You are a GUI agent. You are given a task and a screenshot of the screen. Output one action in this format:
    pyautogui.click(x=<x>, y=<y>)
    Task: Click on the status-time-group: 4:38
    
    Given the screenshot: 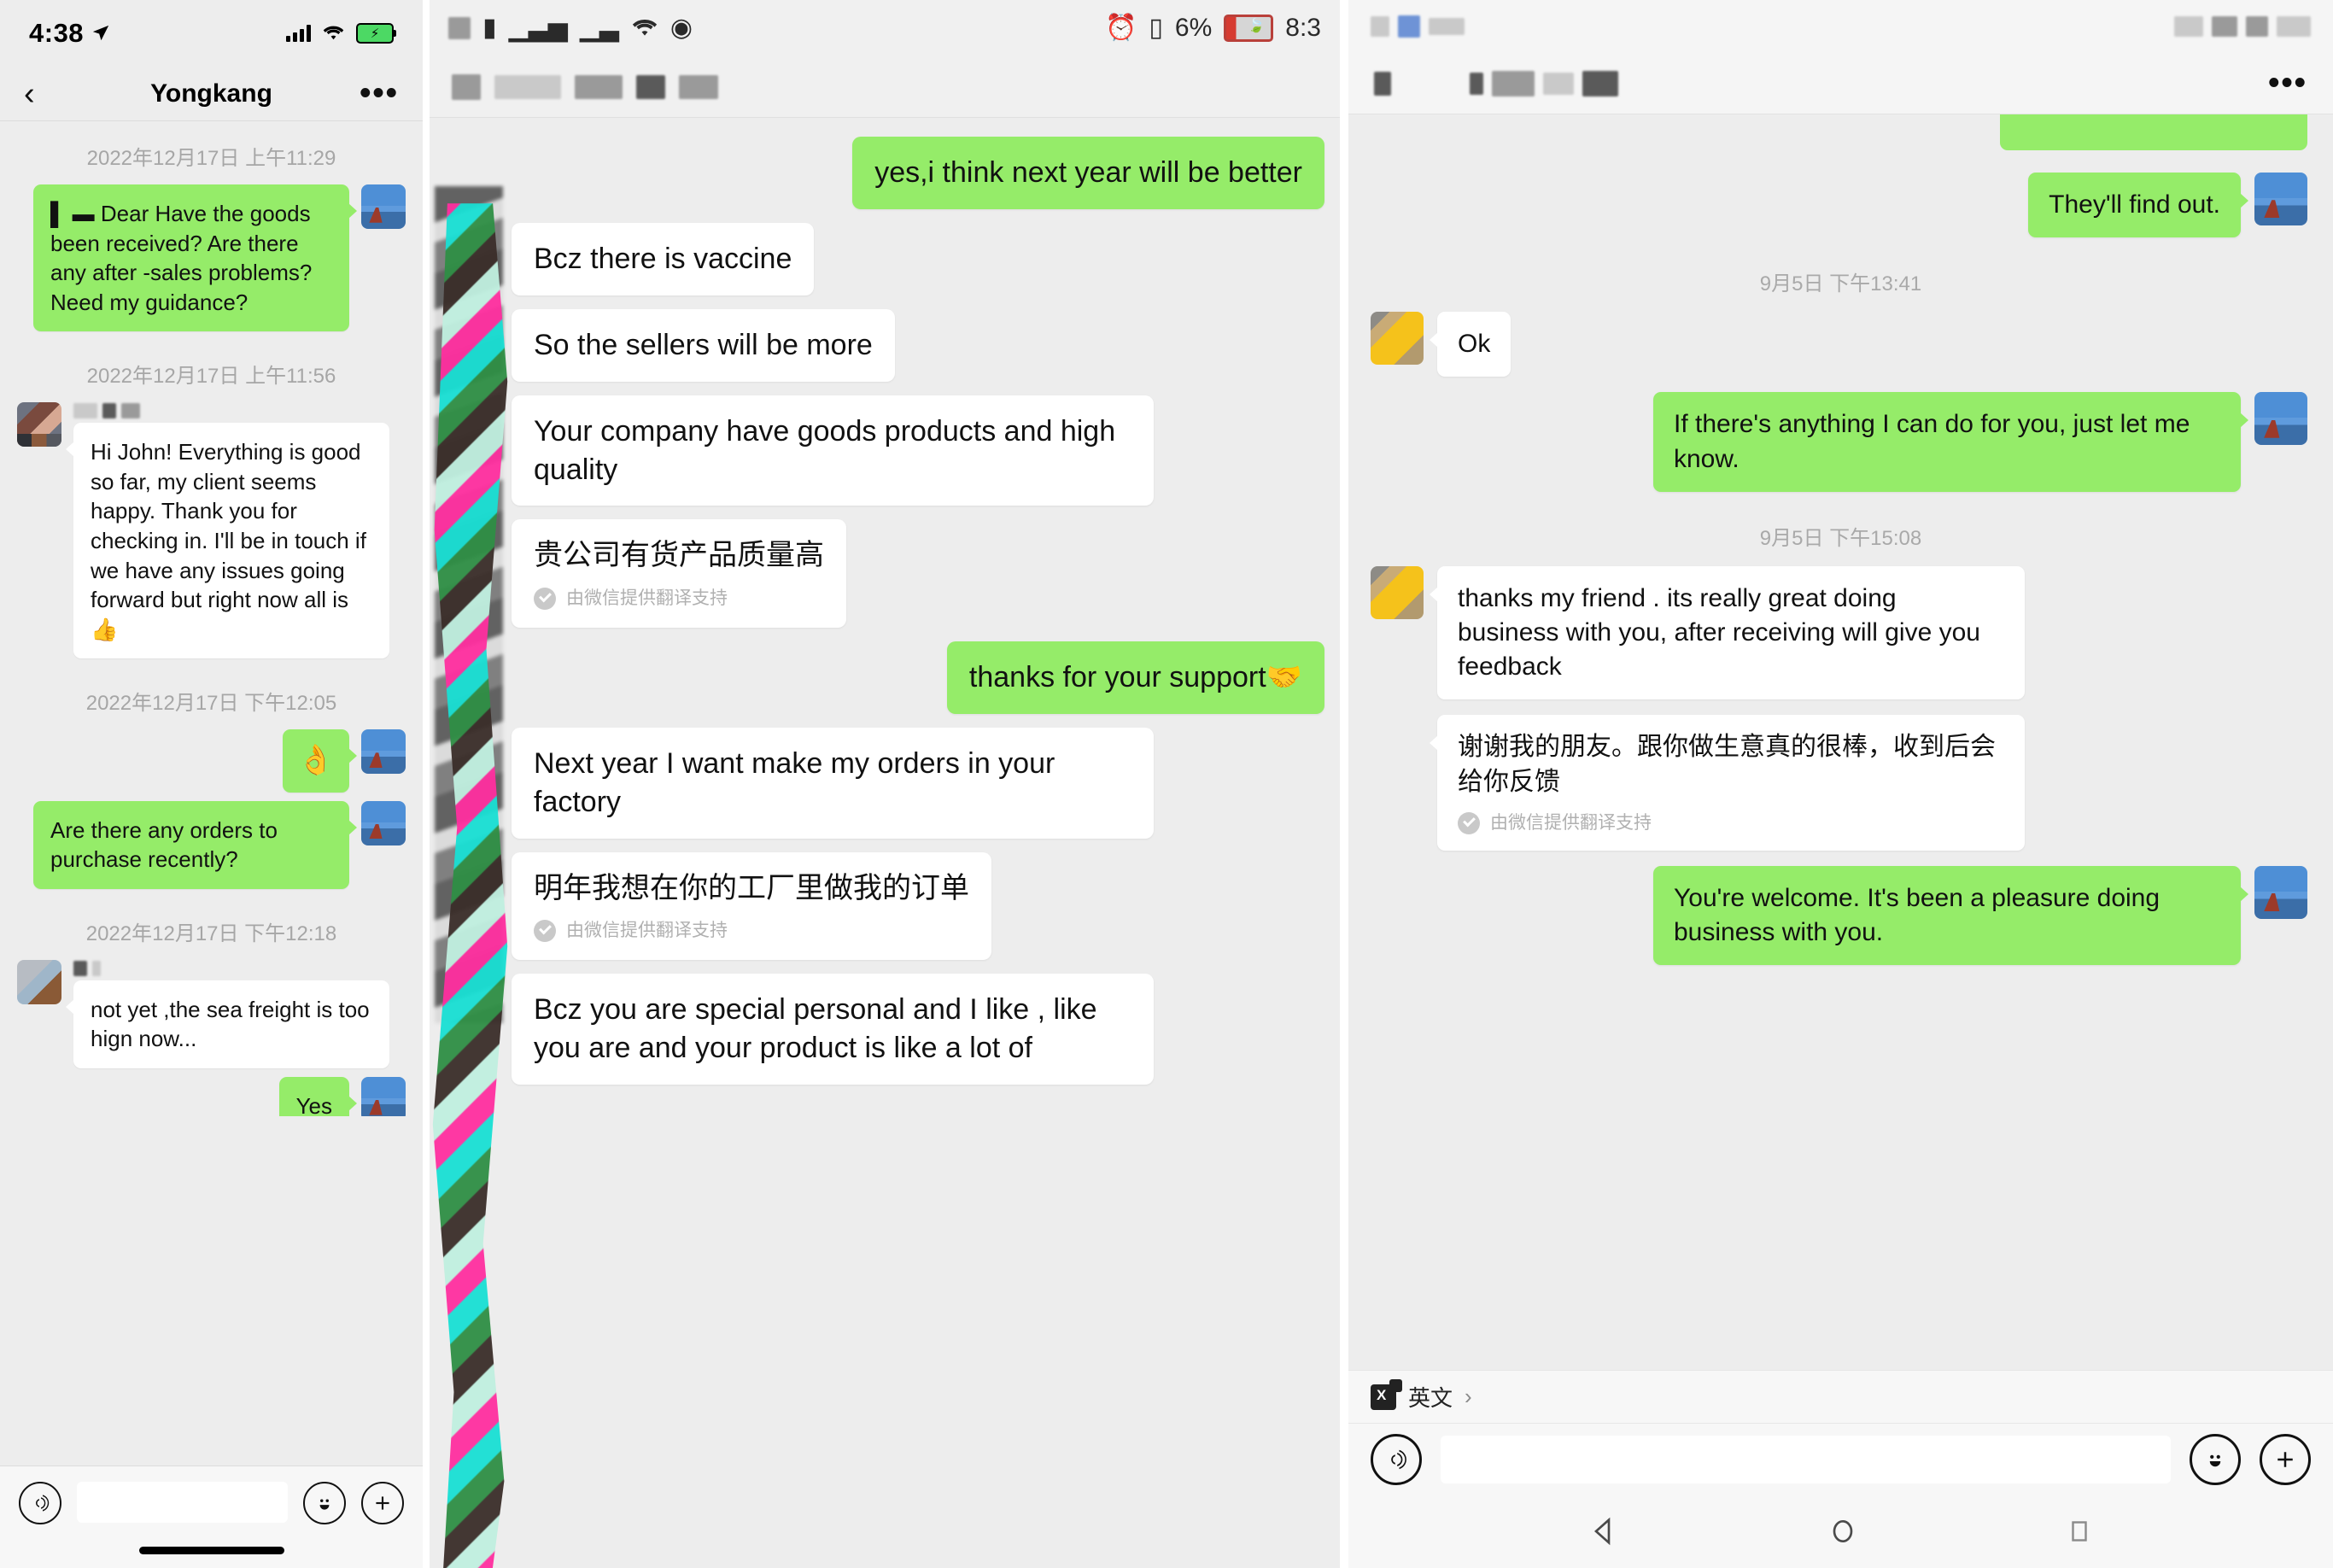 What is the action you would take?
    pyautogui.click(x=69, y=33)
    